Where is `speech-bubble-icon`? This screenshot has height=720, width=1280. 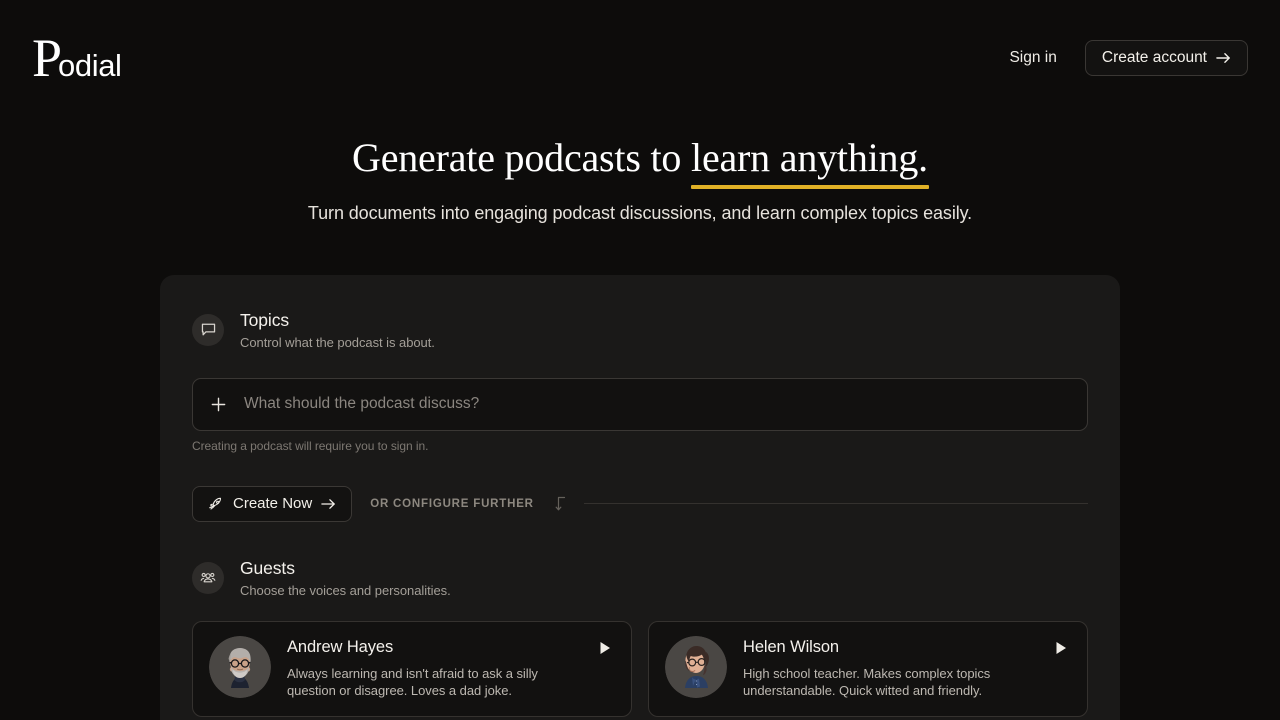
speech-bubble-icon is located at coordinates (208, 329).